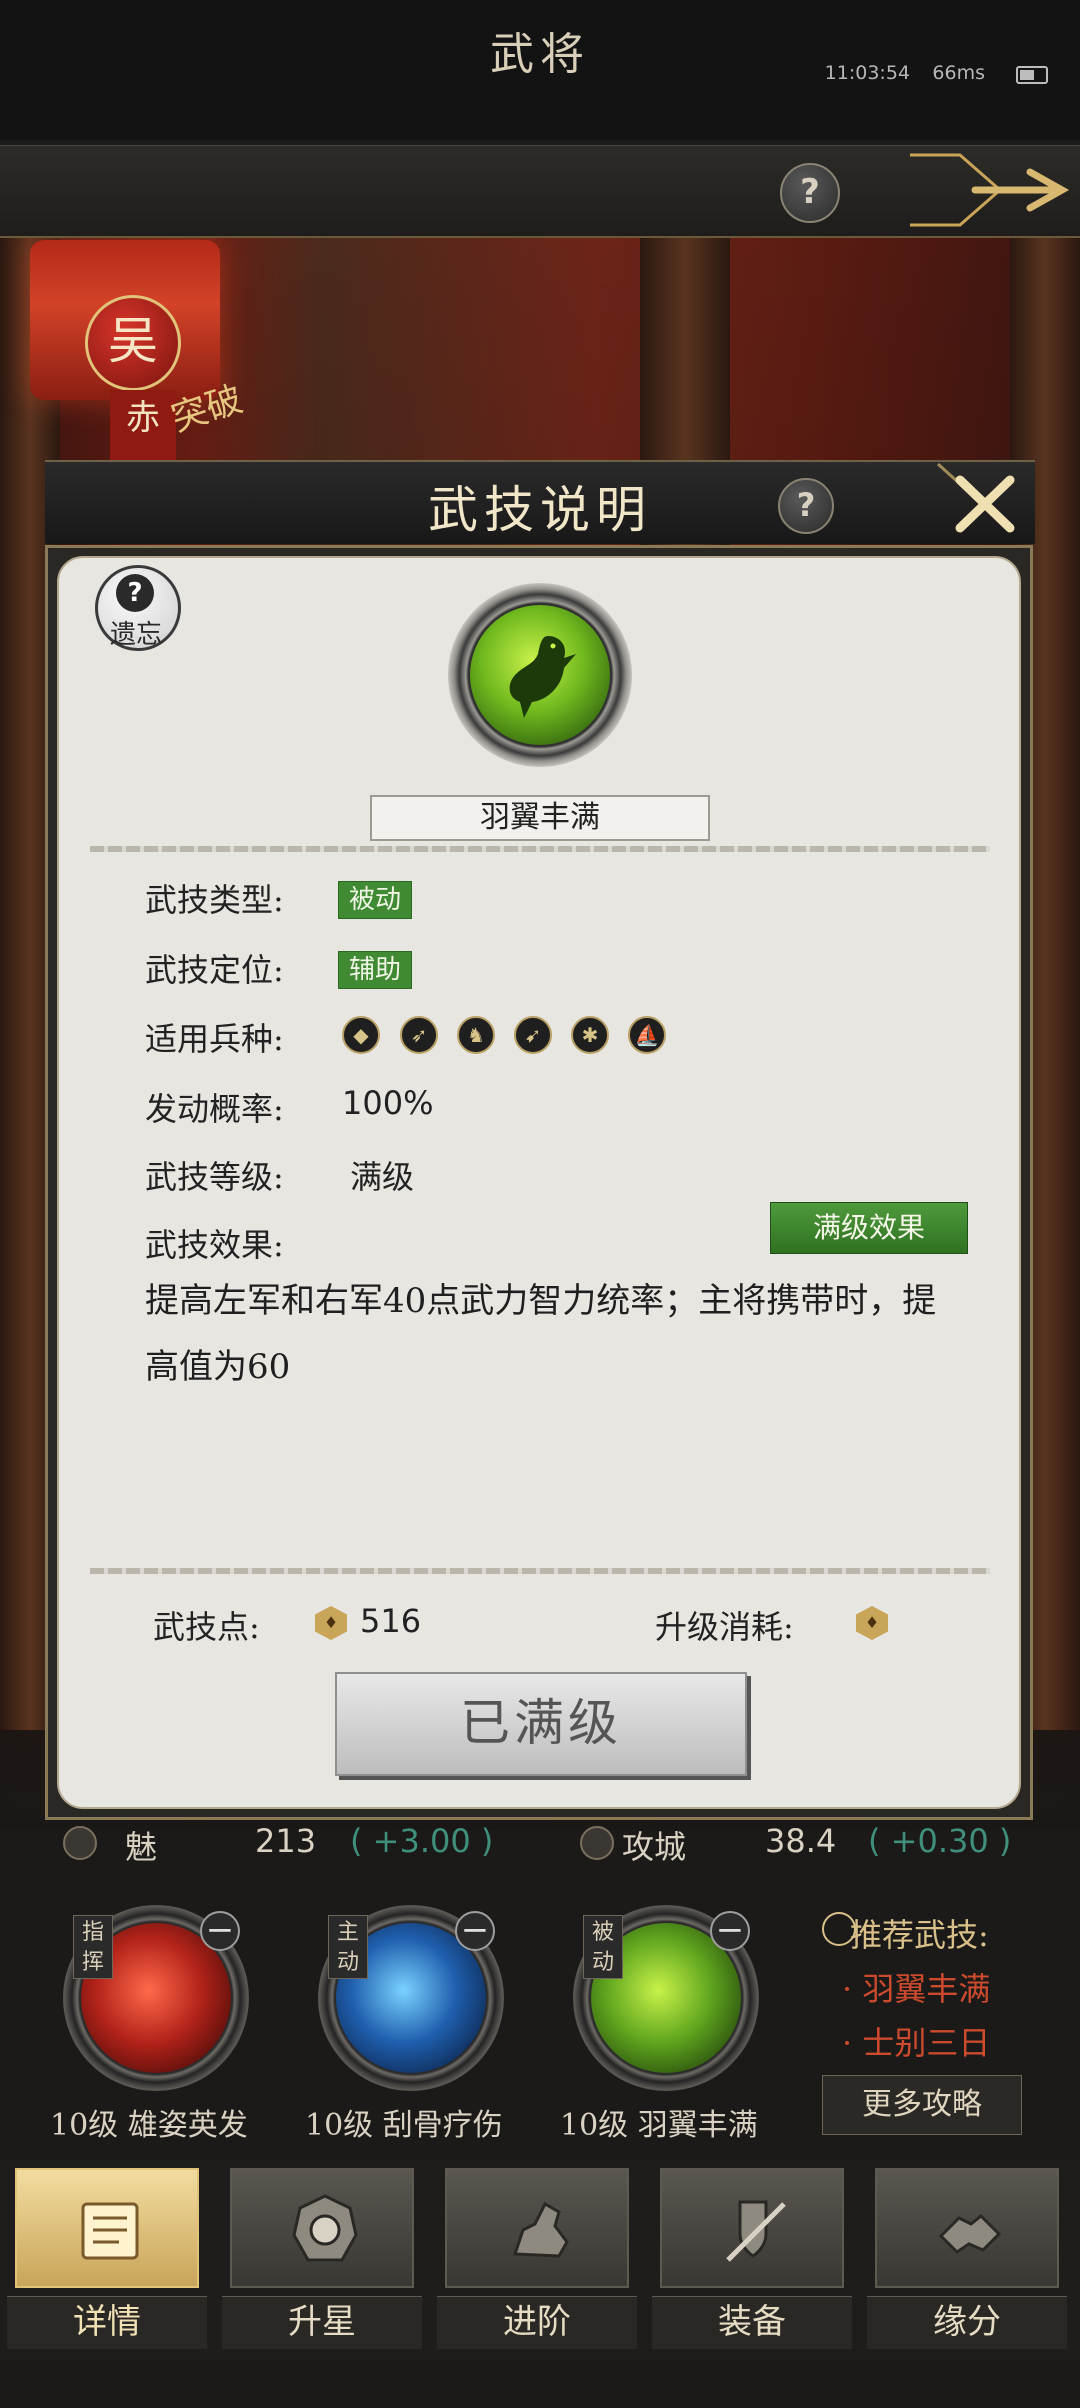  Describe the element at coordinates (322, 2322) in the screenshot. I see `nav-label: 升星` at that location.